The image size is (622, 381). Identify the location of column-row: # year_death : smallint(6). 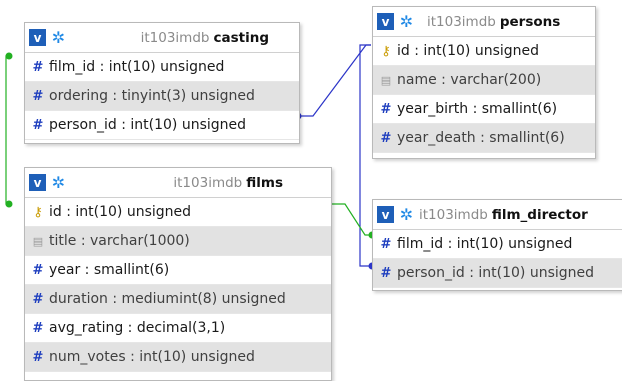
(484, 138).